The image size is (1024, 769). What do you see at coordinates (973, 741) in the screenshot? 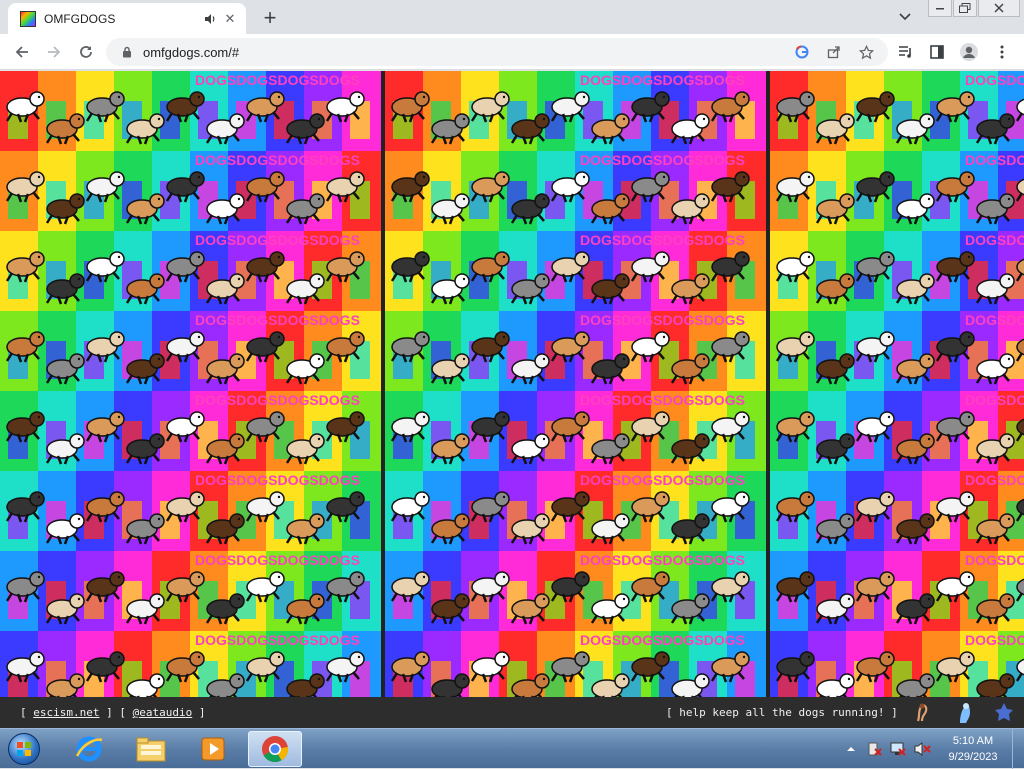
I see `clock-time: 5:10 AM` at bounding box center [973, 741].